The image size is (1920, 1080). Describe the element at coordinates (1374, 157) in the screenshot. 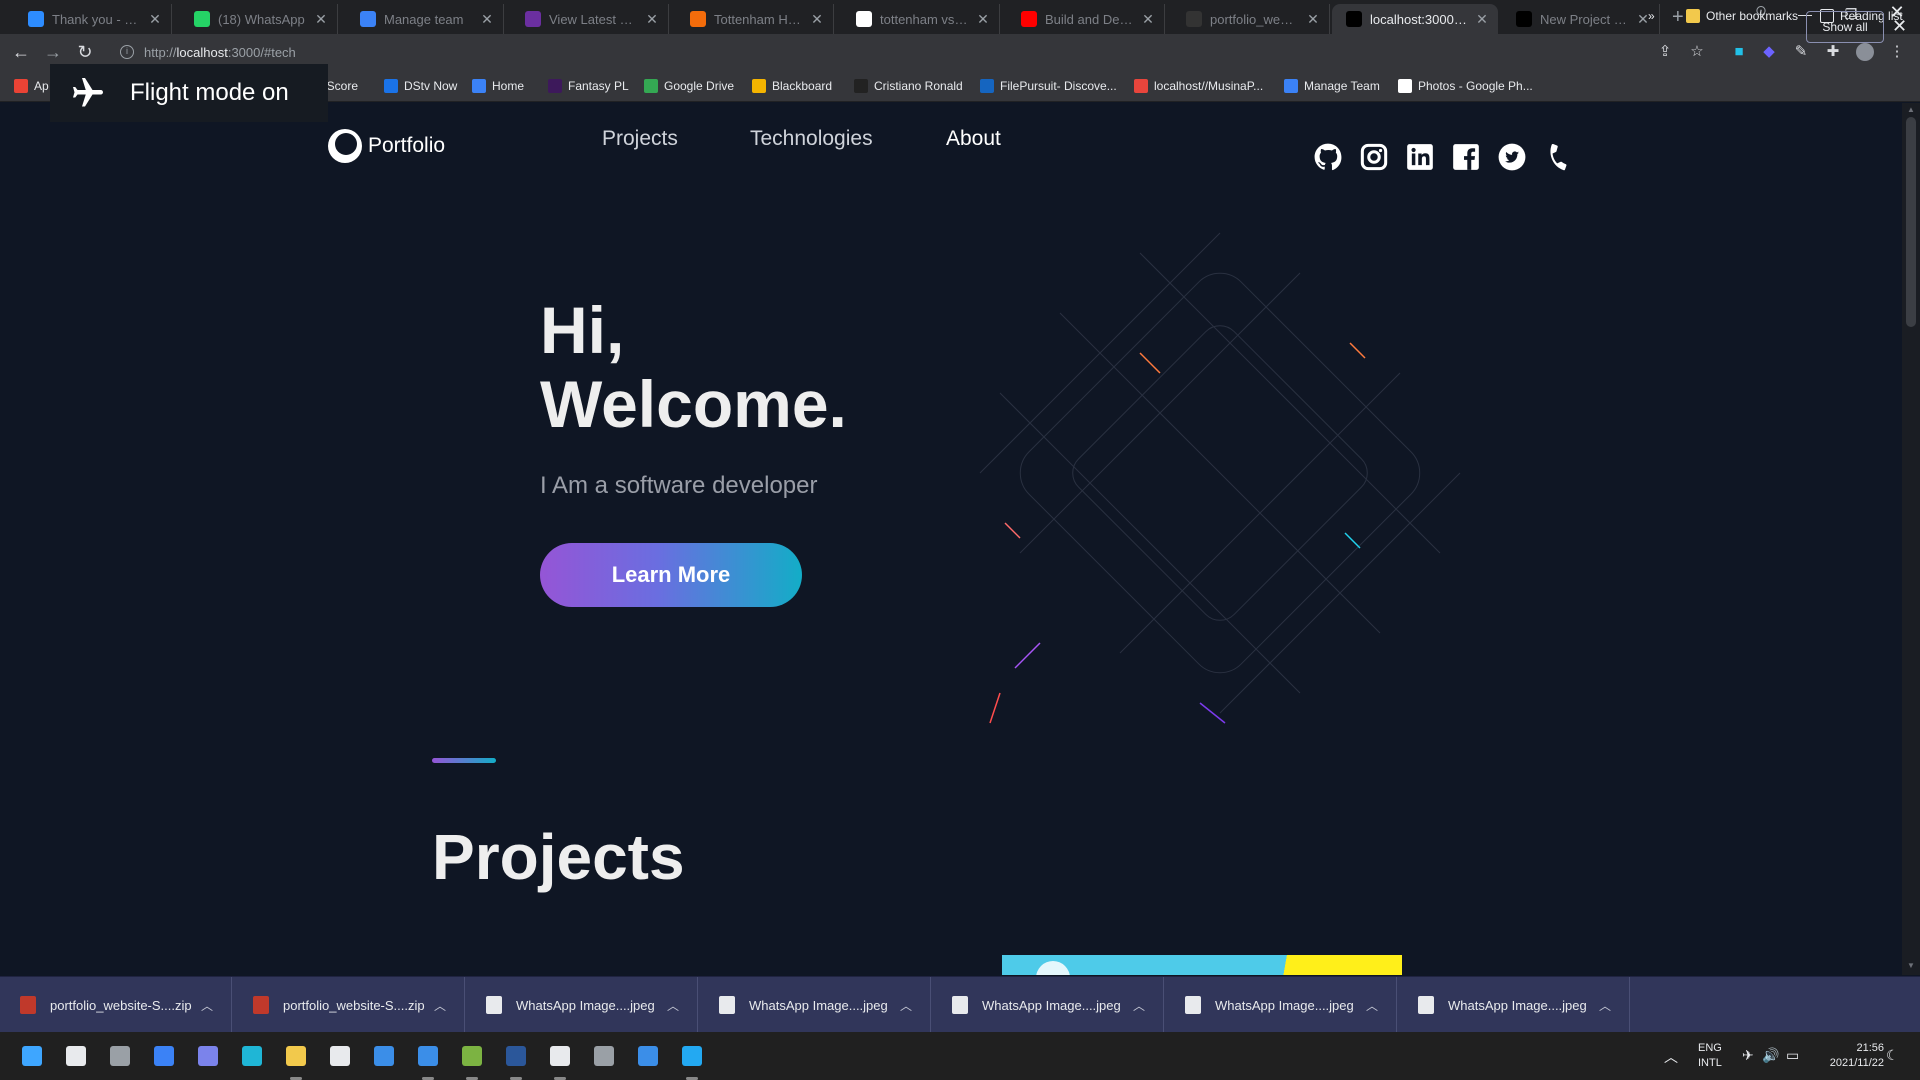

I see `instagram-icon` at that location.